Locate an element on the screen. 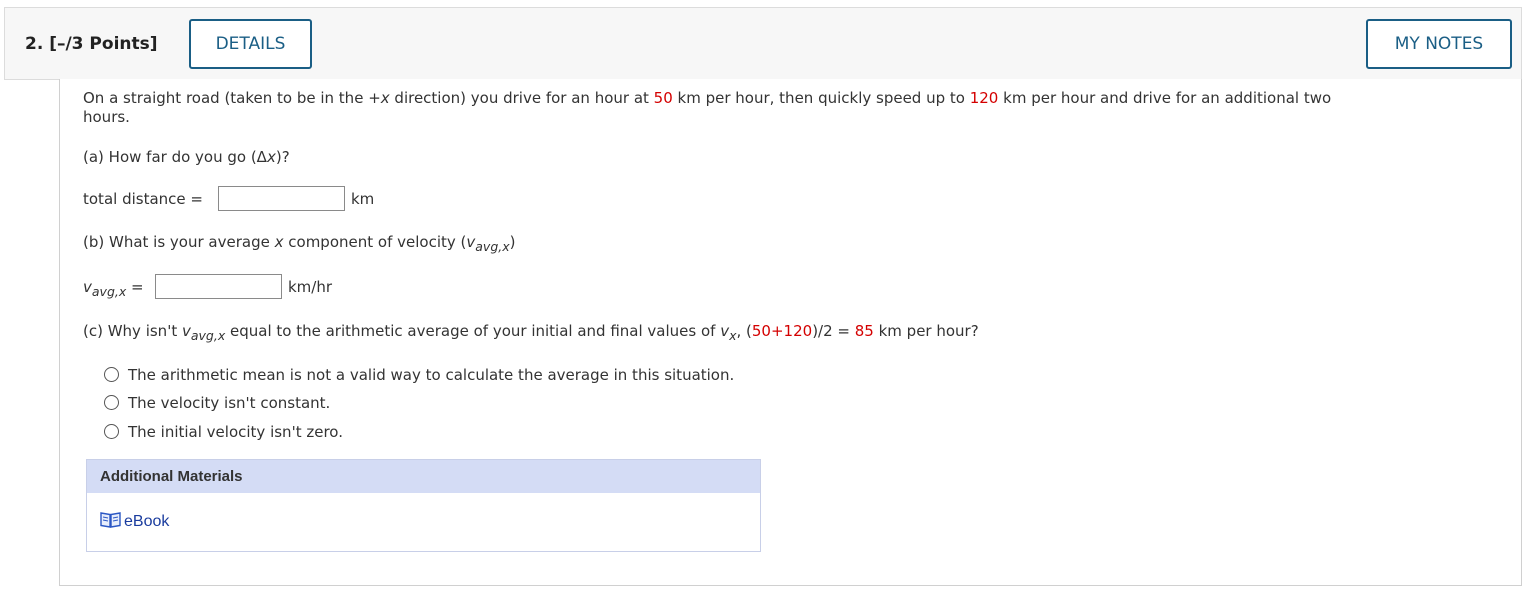 This screenshot has width=1533, height=602. speed-value-2: 120 is located at coordinates (984, 98).